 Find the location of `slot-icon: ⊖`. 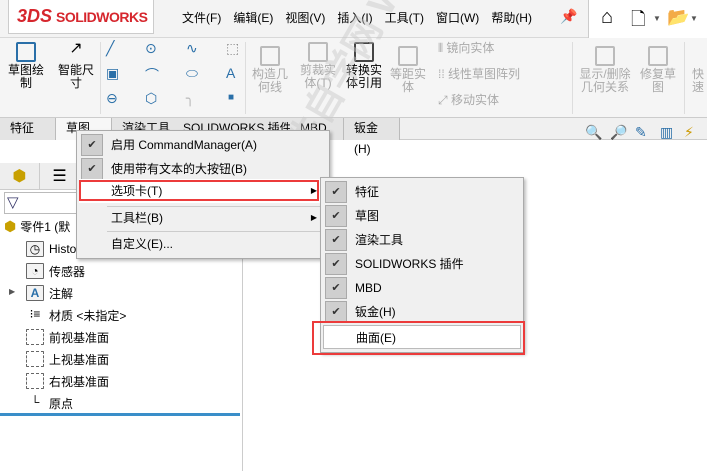

slot-icon: ⊖ is located at coordinates (112, 98).